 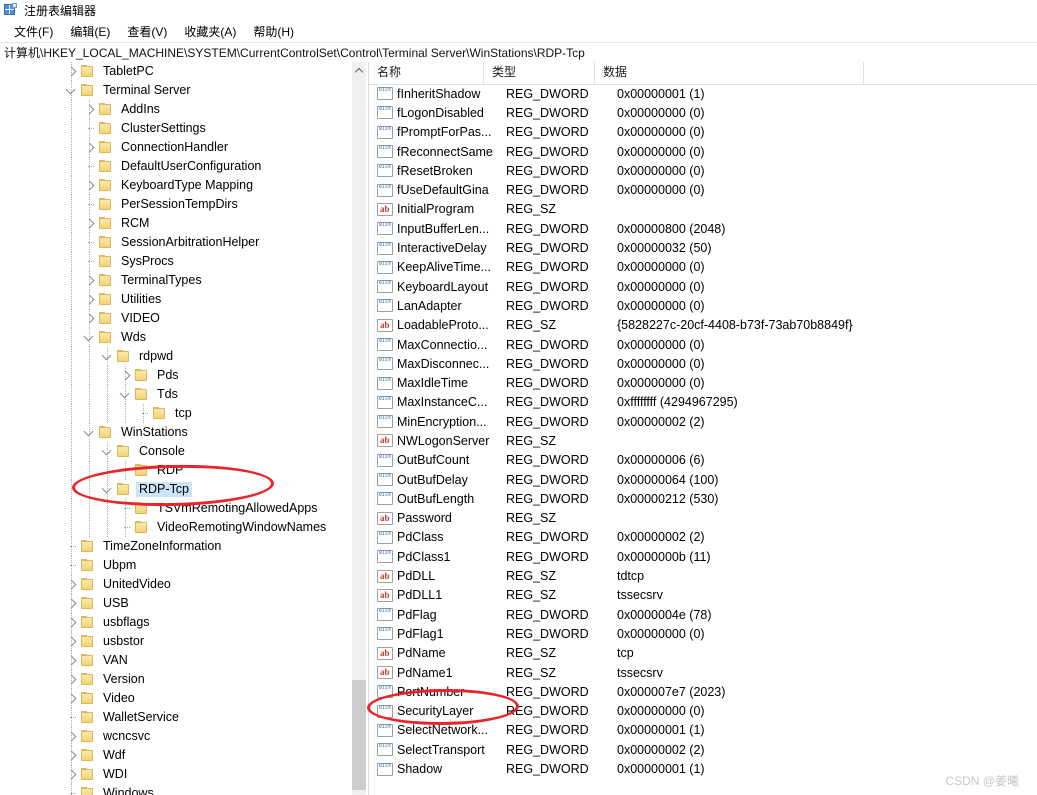 I want to click on value-row: LanAdapter REG_DWORD 0x00000000 (0), so click(x=703, y=305).